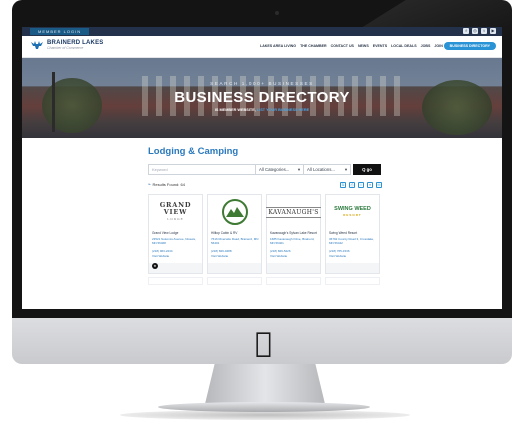  I want to click on grand-view-logo: GRAND VIEW LODGE, so click(175, 211).